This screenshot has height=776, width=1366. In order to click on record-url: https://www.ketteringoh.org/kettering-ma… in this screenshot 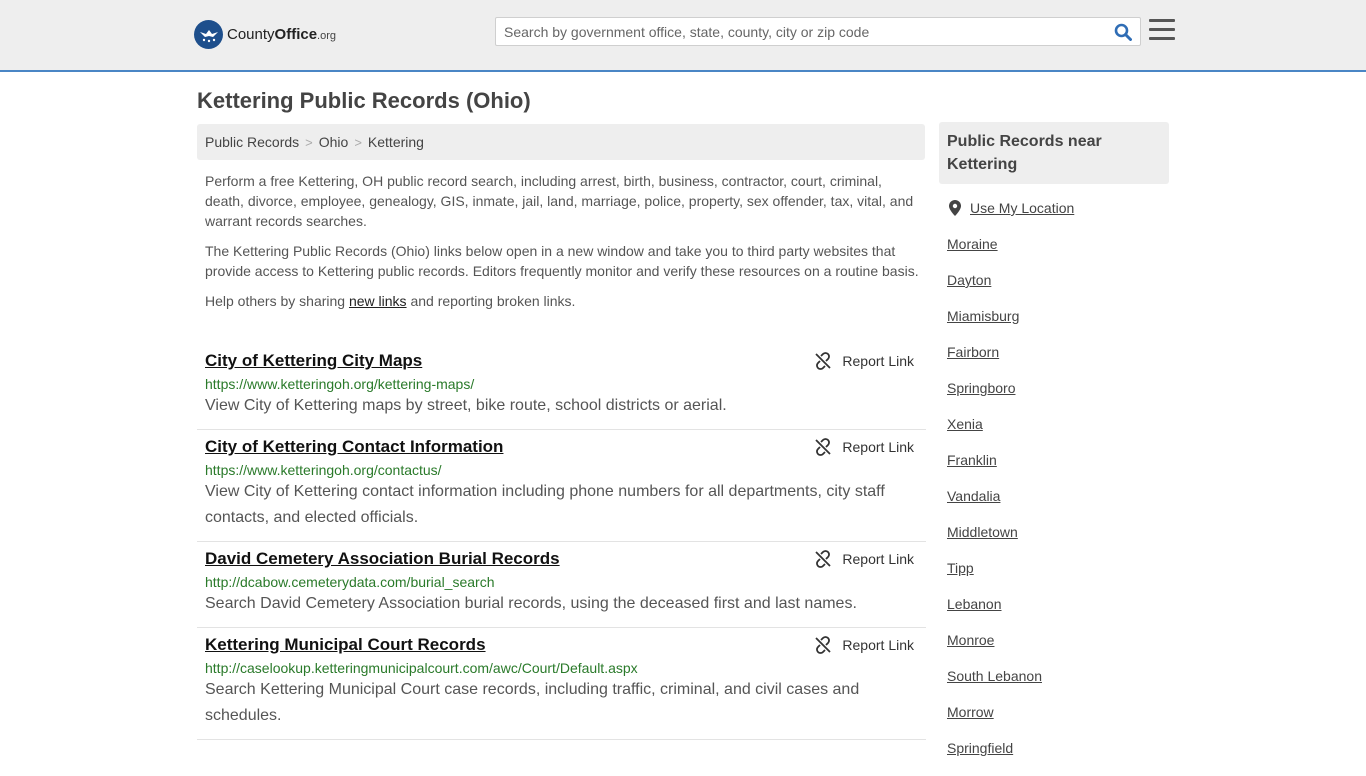, I will do `click(340, 384)`.